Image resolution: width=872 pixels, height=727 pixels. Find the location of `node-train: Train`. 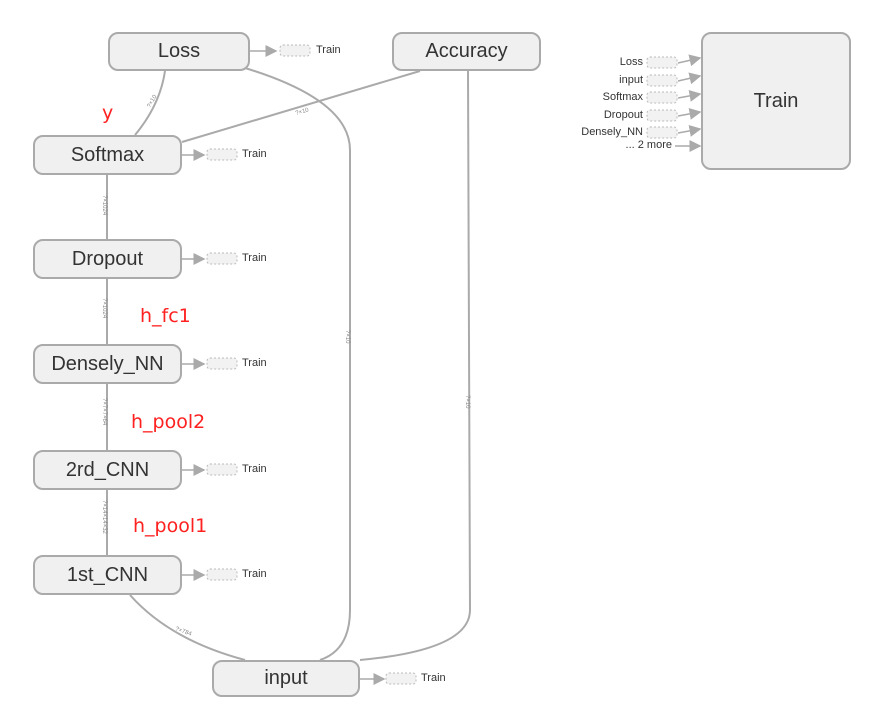

node-train: Train is located at coordinates (776, 101).